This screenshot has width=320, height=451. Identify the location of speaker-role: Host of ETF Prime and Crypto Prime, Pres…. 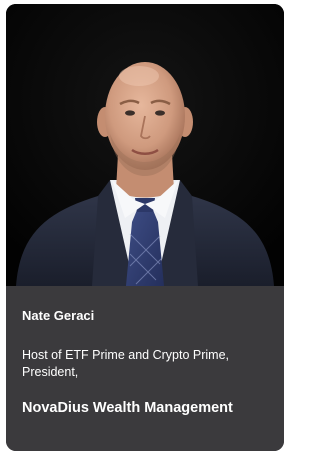
(126, 363).